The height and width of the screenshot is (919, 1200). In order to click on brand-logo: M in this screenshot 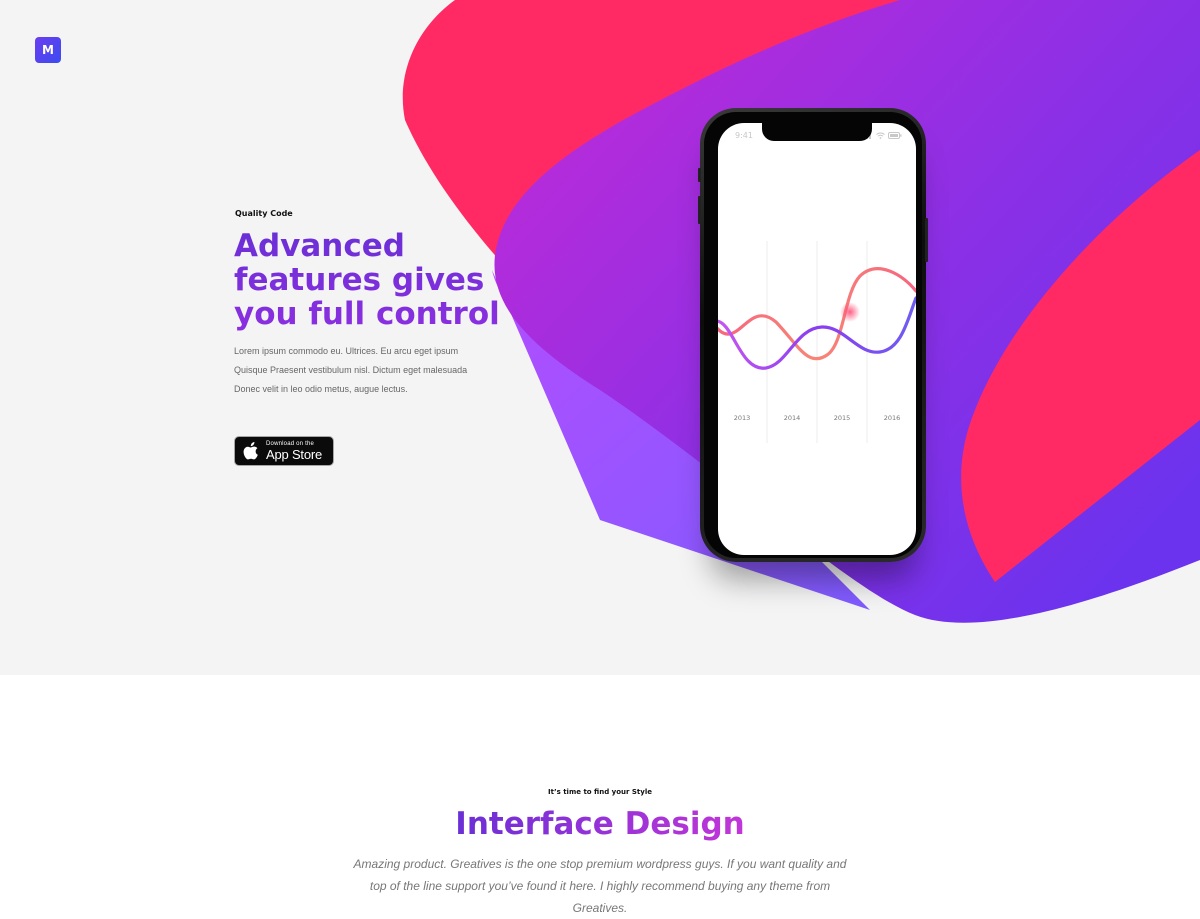, I will do `click(48, 50)`.